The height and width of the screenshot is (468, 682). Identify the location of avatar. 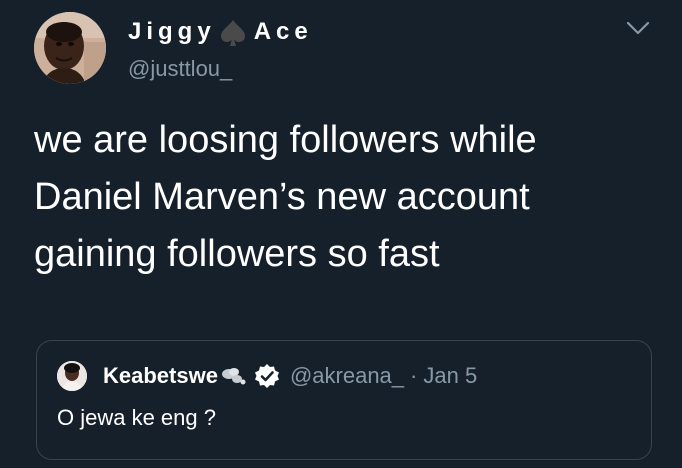
(70, 48).